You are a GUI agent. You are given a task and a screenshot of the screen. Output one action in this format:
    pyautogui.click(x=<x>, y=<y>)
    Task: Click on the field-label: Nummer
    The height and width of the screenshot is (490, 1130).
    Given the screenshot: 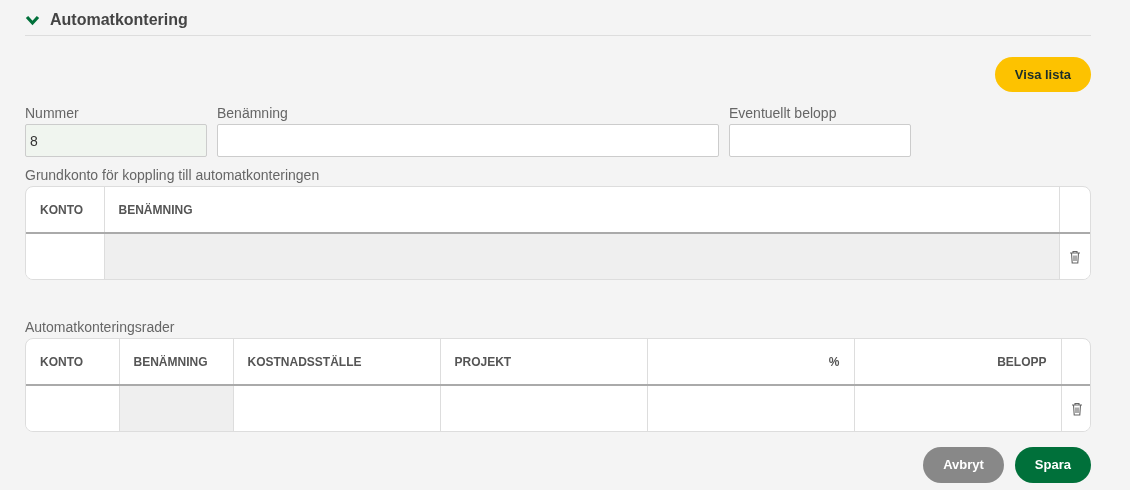 What is the action you would take?
    pyautogui.click(x=52, y=113)
    